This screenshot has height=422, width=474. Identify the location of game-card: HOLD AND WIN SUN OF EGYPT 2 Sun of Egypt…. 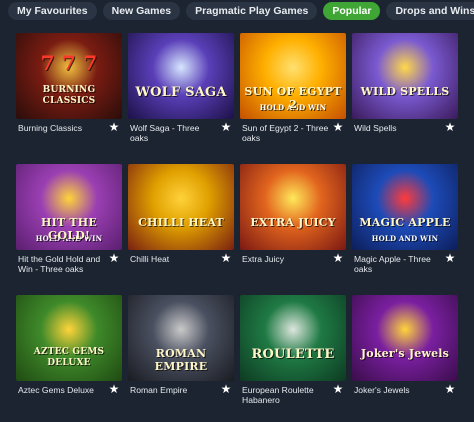
(293, 98).